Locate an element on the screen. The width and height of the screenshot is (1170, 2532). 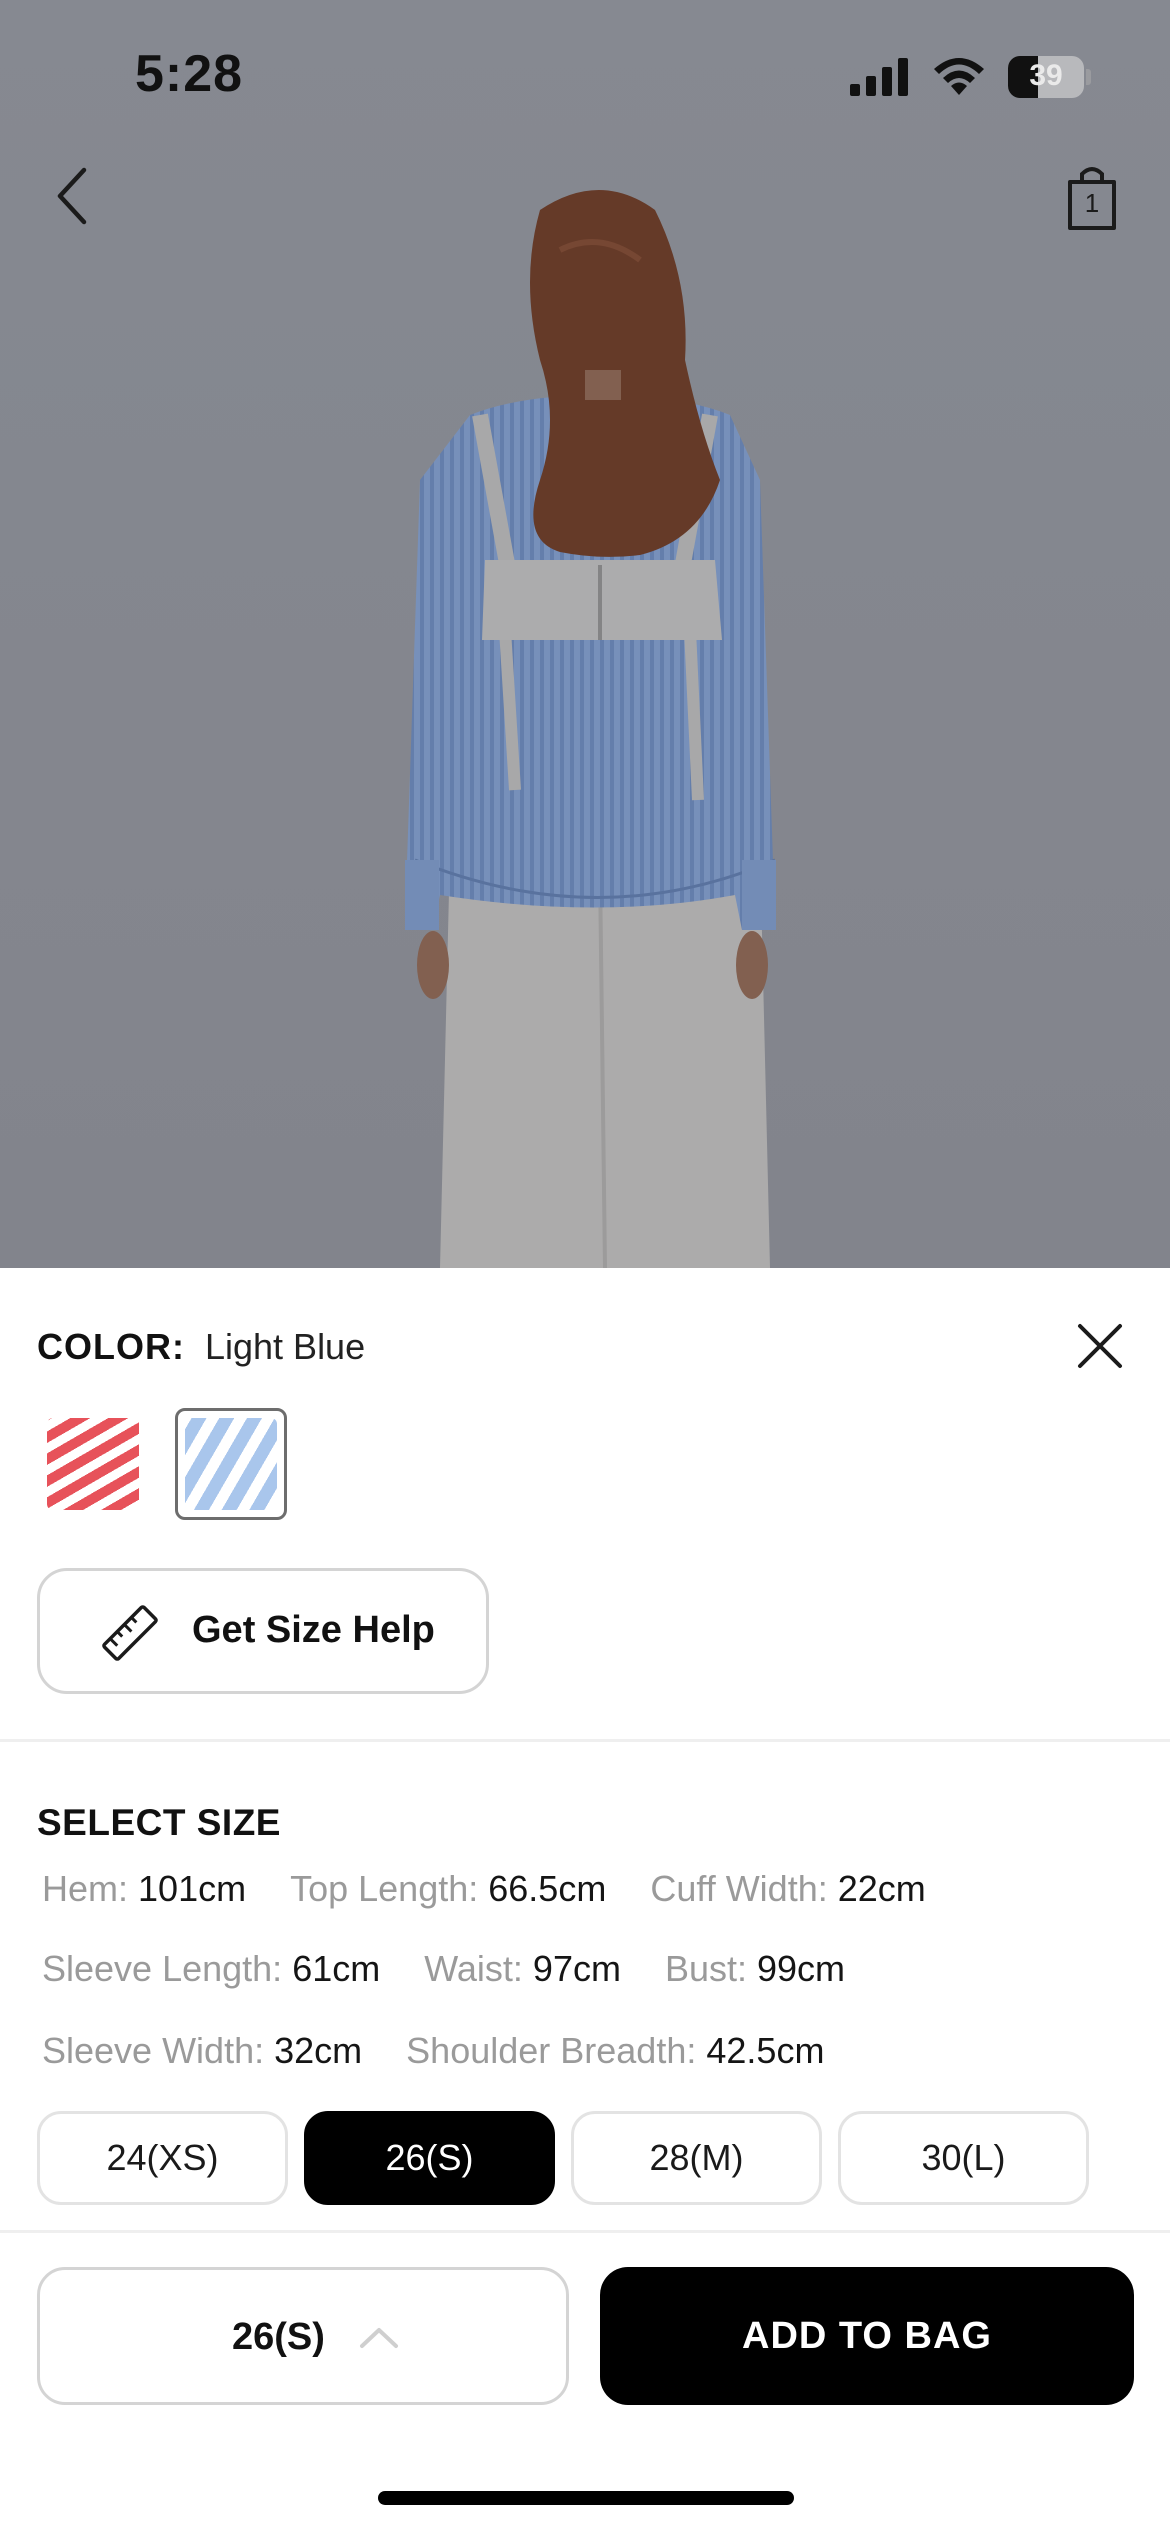
swatch-light-blue-stripe-chip is located at coordinates (231, 1464).